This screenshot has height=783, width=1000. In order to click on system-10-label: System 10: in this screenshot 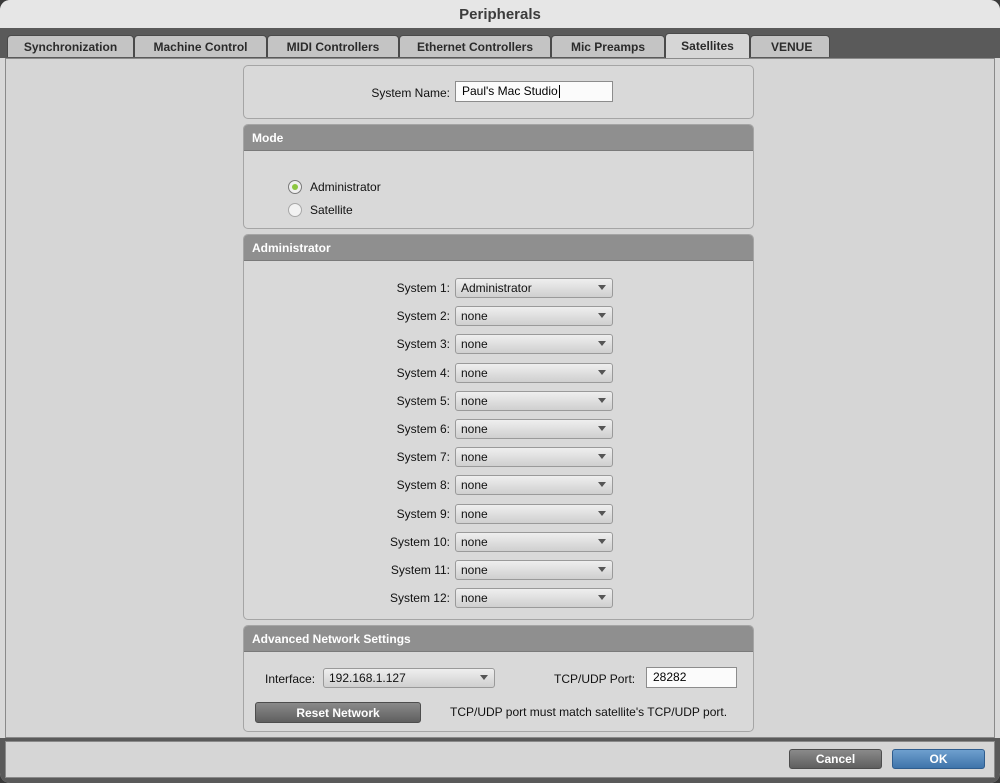, I will do `click(419, 542)`.